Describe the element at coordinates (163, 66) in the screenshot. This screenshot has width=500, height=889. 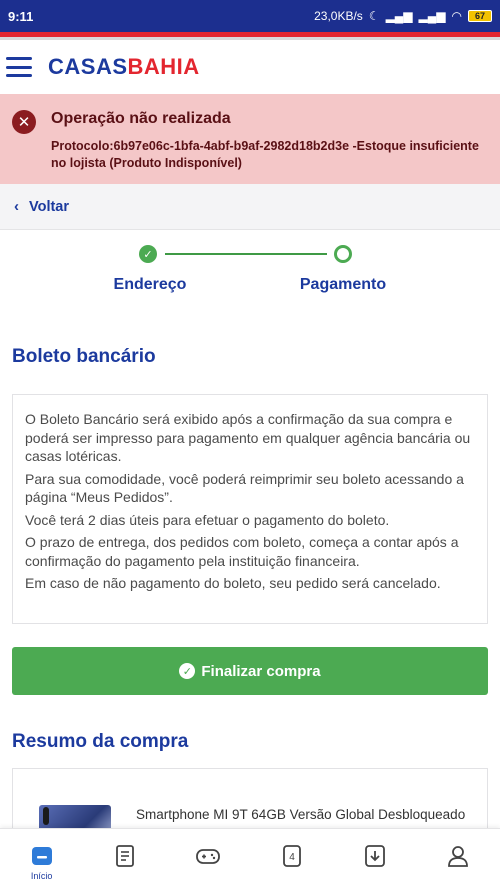
I see `logo-bahia: BAHIA` at that location.